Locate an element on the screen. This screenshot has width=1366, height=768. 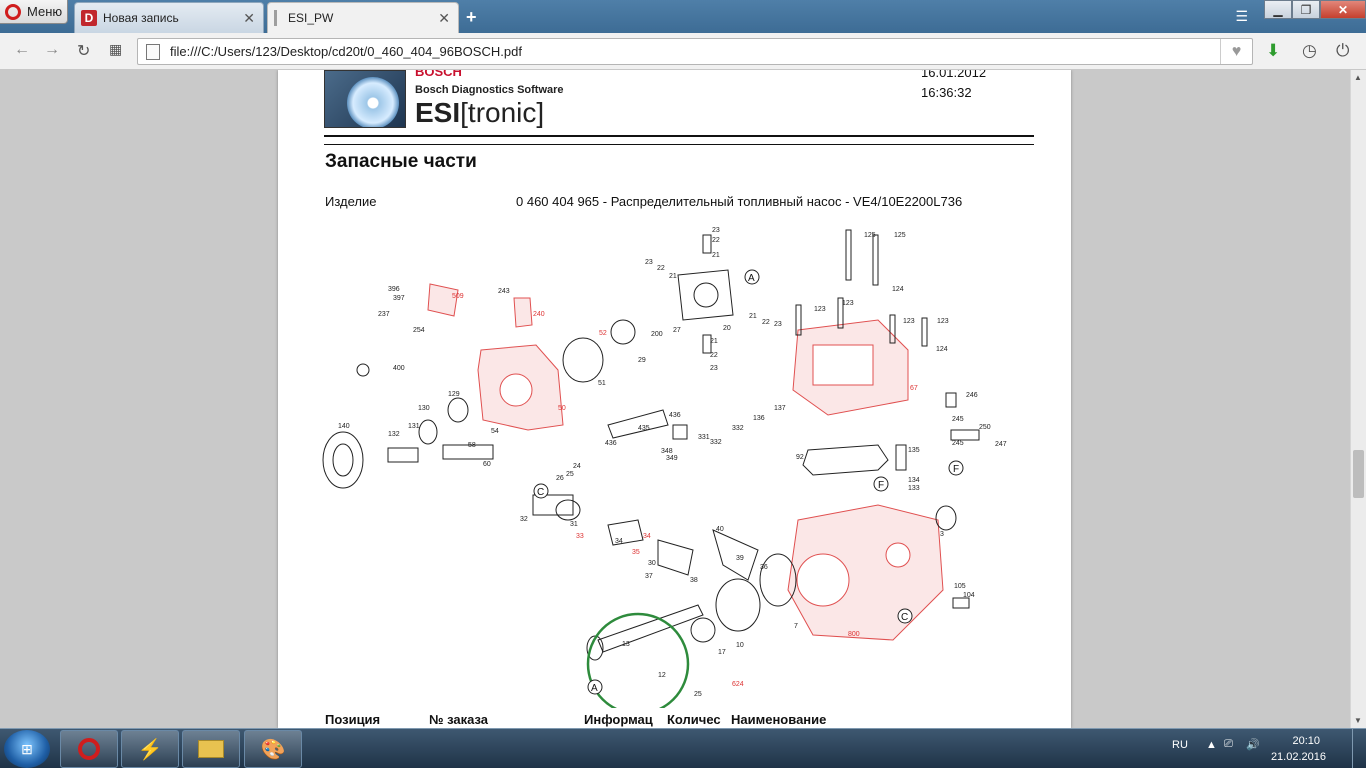
opera-logo-icon is located at coordinates (13, 11).